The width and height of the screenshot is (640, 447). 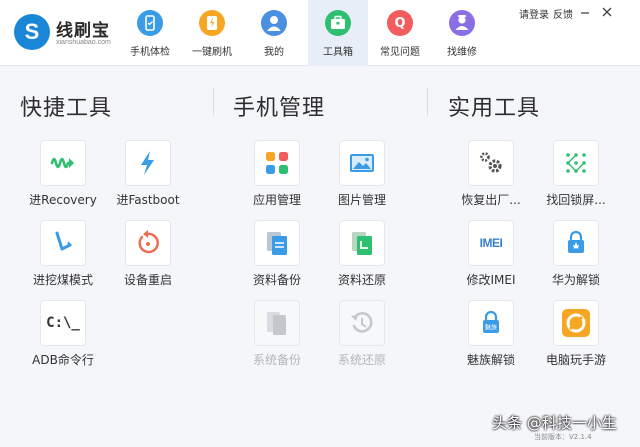 I want to click on login-link: 请登录, so click(x=534, y=13).